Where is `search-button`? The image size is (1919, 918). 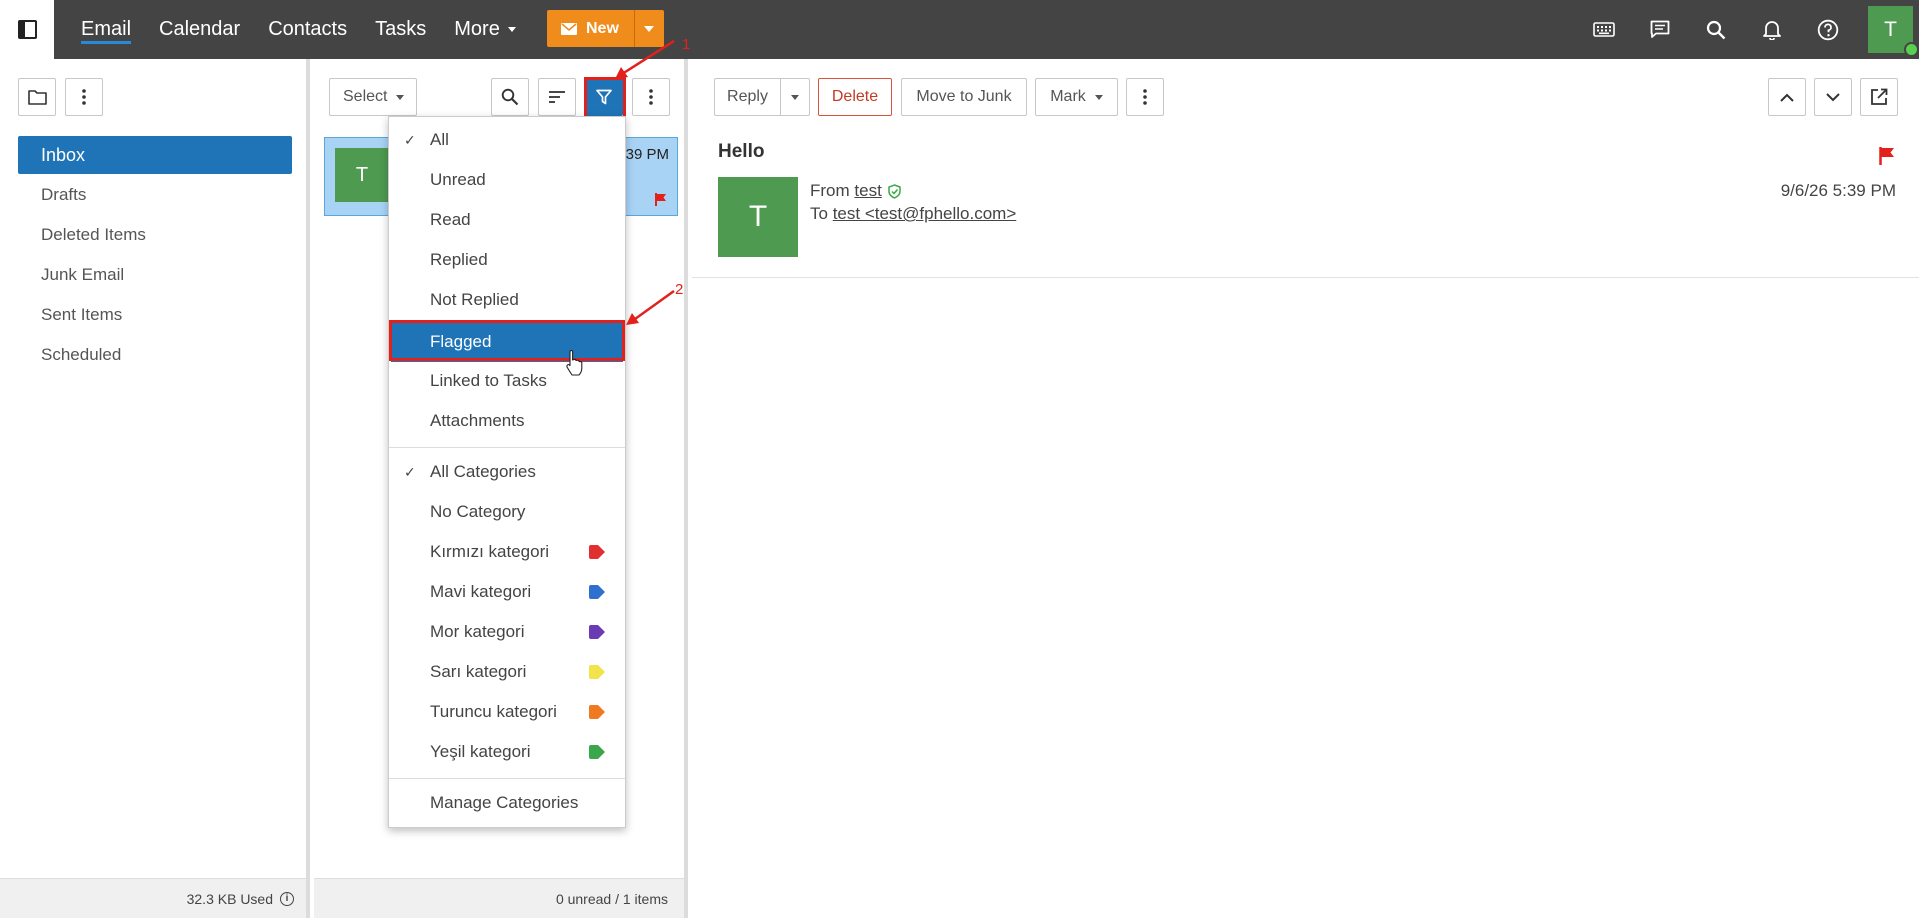 search-button is located at coordinates (1716, 29).